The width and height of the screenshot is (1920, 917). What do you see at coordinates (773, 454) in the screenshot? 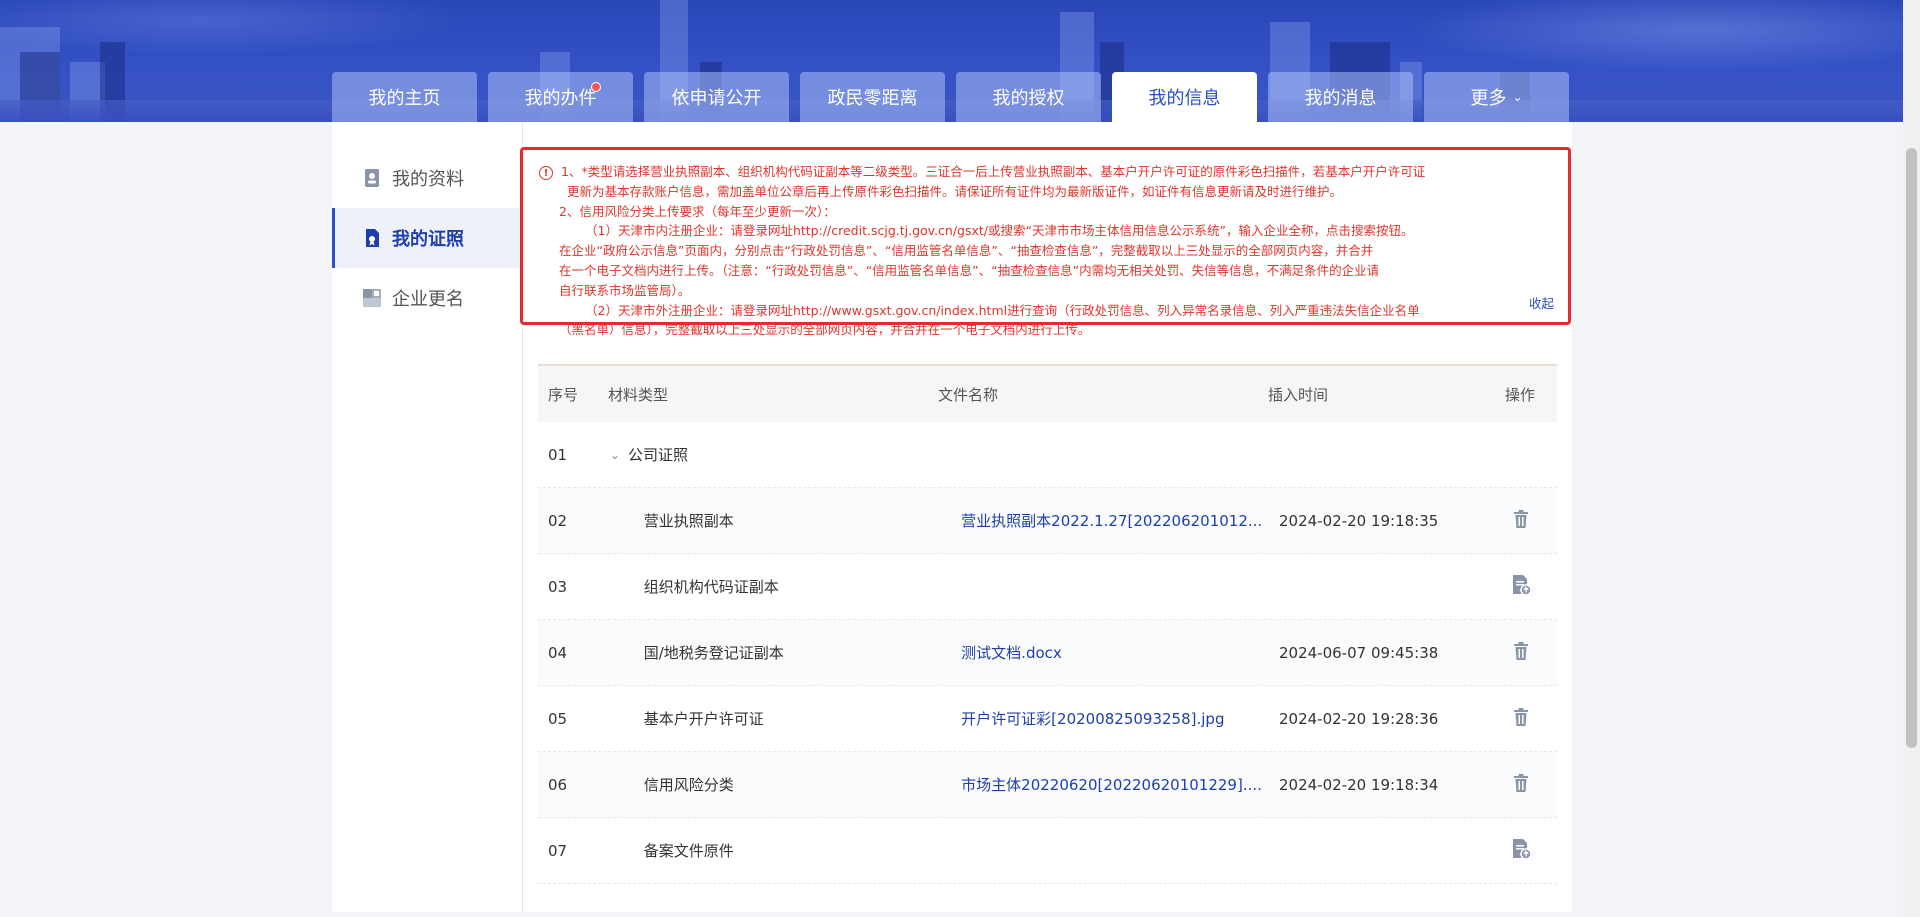
I see `group-type-cell: ⌄ 公司证照` at bounding box center [773, 454].